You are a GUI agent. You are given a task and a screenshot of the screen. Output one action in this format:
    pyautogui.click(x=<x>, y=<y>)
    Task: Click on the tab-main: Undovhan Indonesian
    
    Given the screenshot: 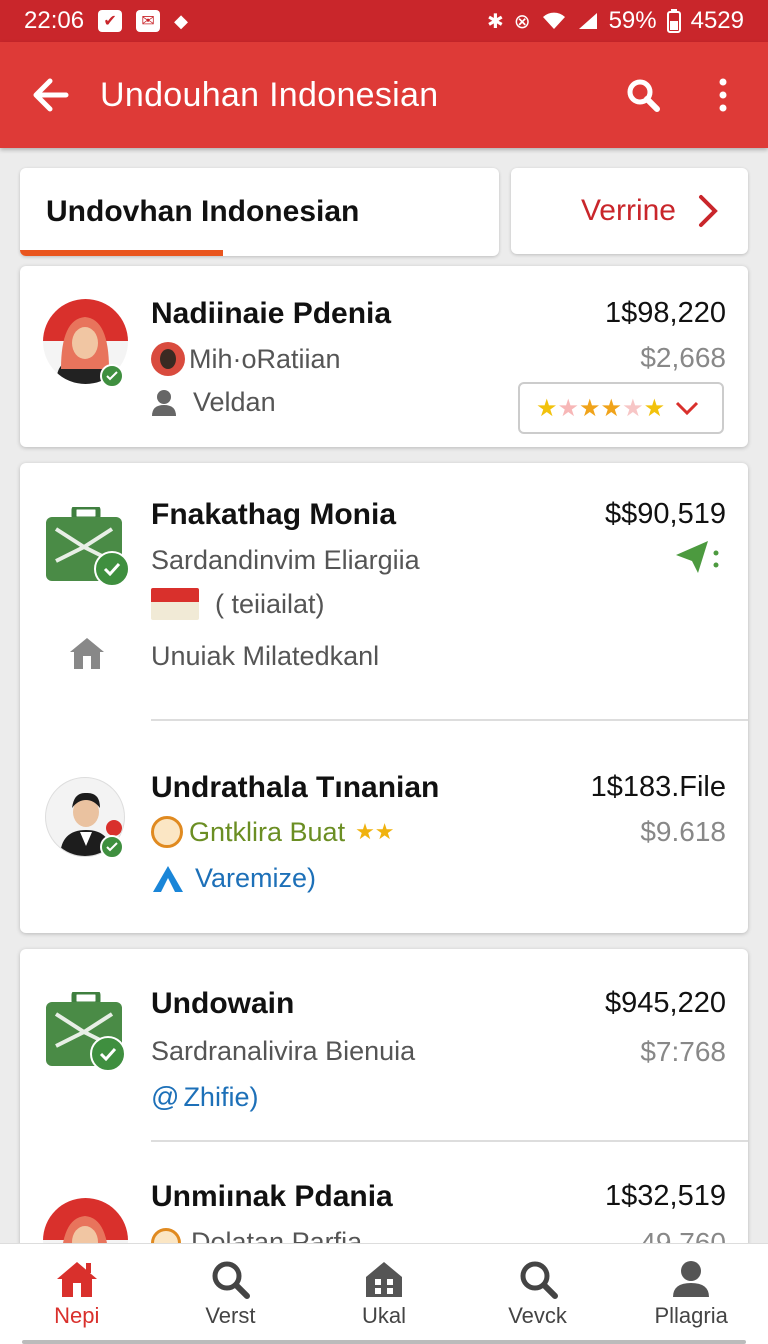 What is the action you would take?
    pyautogui.click(x=259, y=212)
    